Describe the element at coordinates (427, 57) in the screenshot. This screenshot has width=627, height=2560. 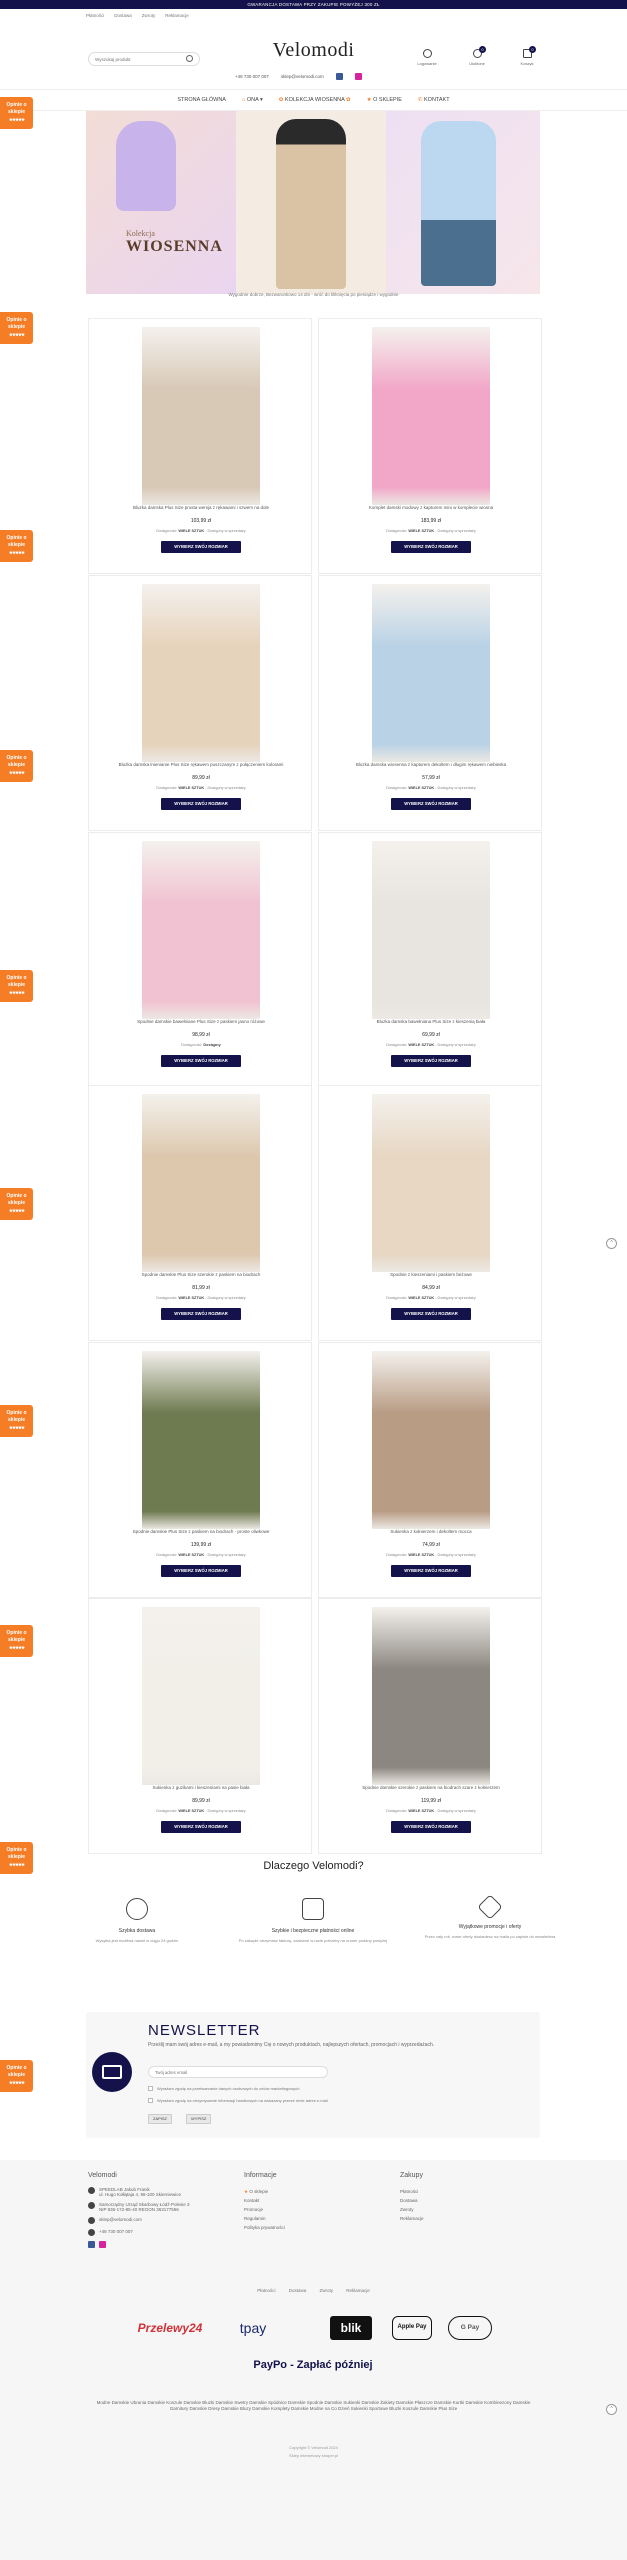
I see `login-button: Logowanie` at that location.